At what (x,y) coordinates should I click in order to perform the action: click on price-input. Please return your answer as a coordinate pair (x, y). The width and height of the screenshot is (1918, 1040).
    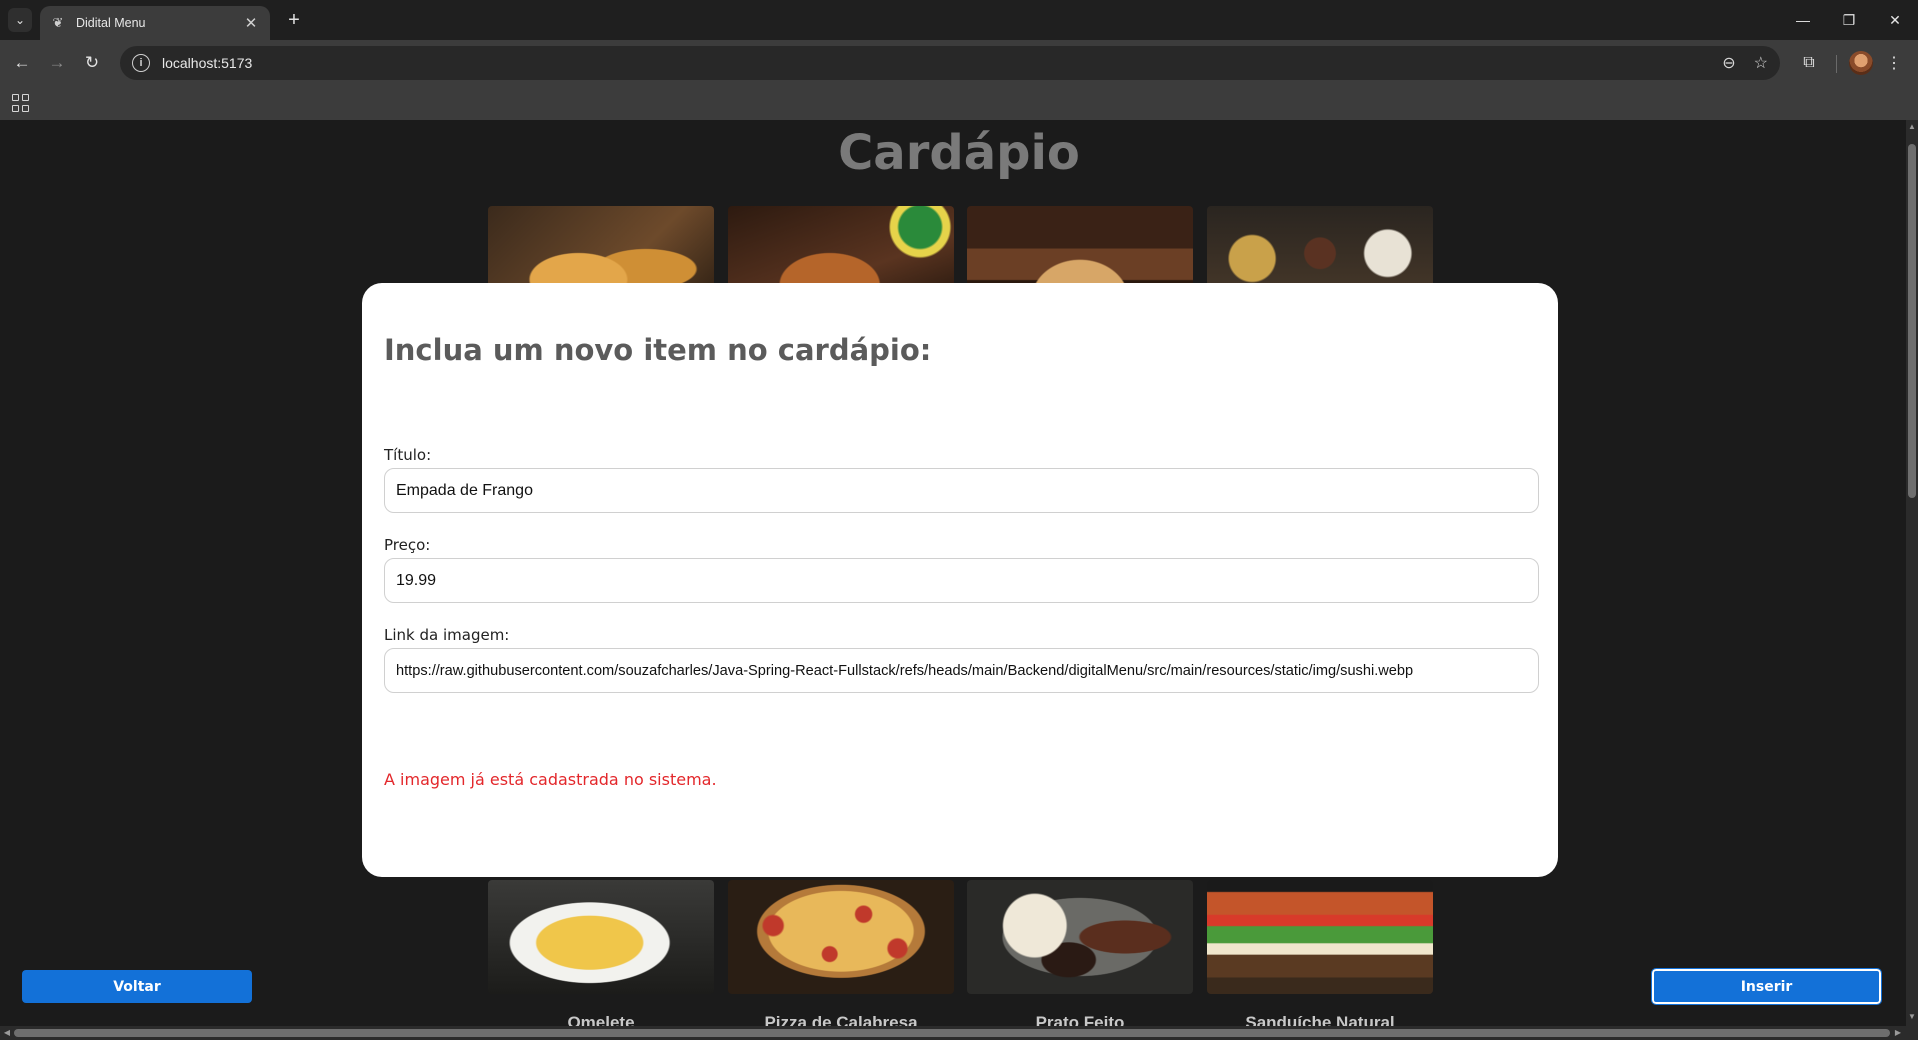
    Looking at the image, I should click on (961, 580).